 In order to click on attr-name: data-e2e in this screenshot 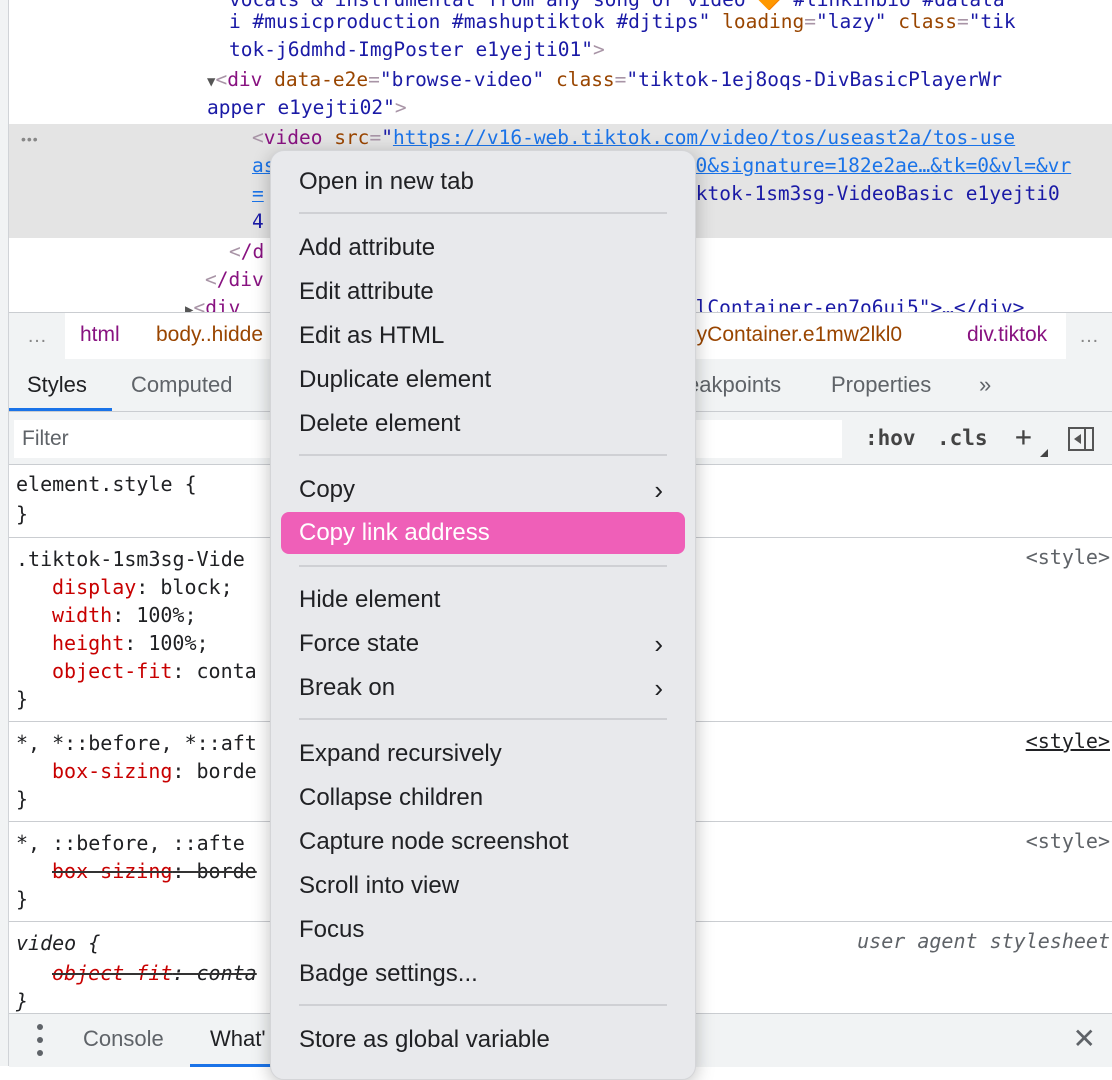, I will do `click(321, 79)`.